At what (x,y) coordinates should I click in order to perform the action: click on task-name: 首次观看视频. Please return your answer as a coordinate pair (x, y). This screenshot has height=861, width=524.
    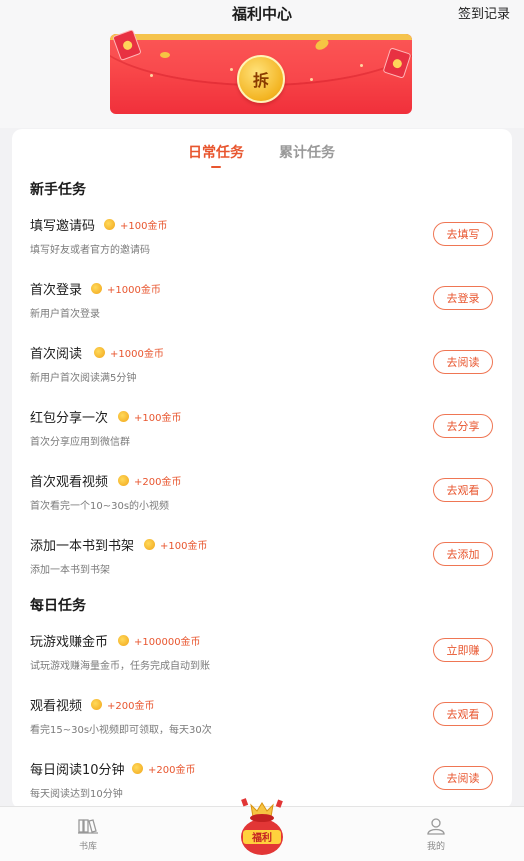
    Looking at the image, I should click on (69, 482).